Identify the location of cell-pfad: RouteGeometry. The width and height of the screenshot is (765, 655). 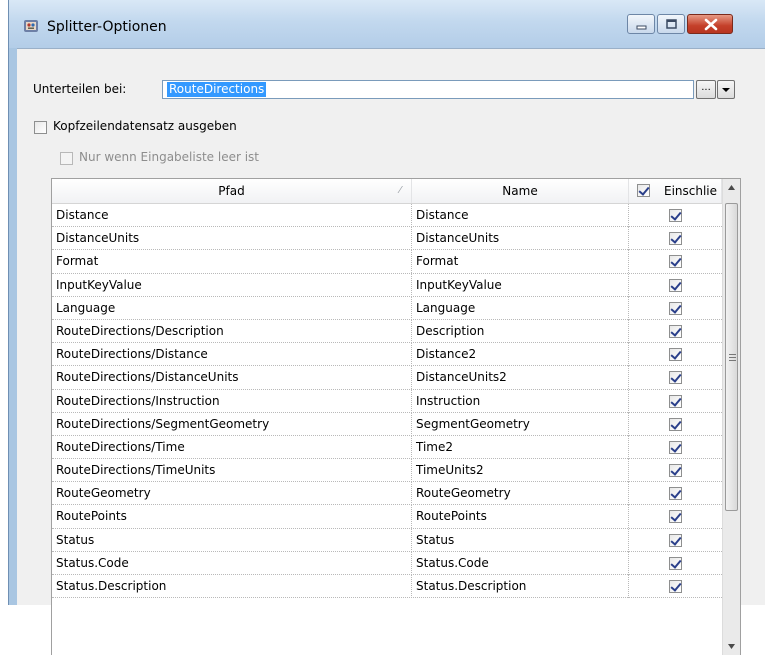
(232, 494).